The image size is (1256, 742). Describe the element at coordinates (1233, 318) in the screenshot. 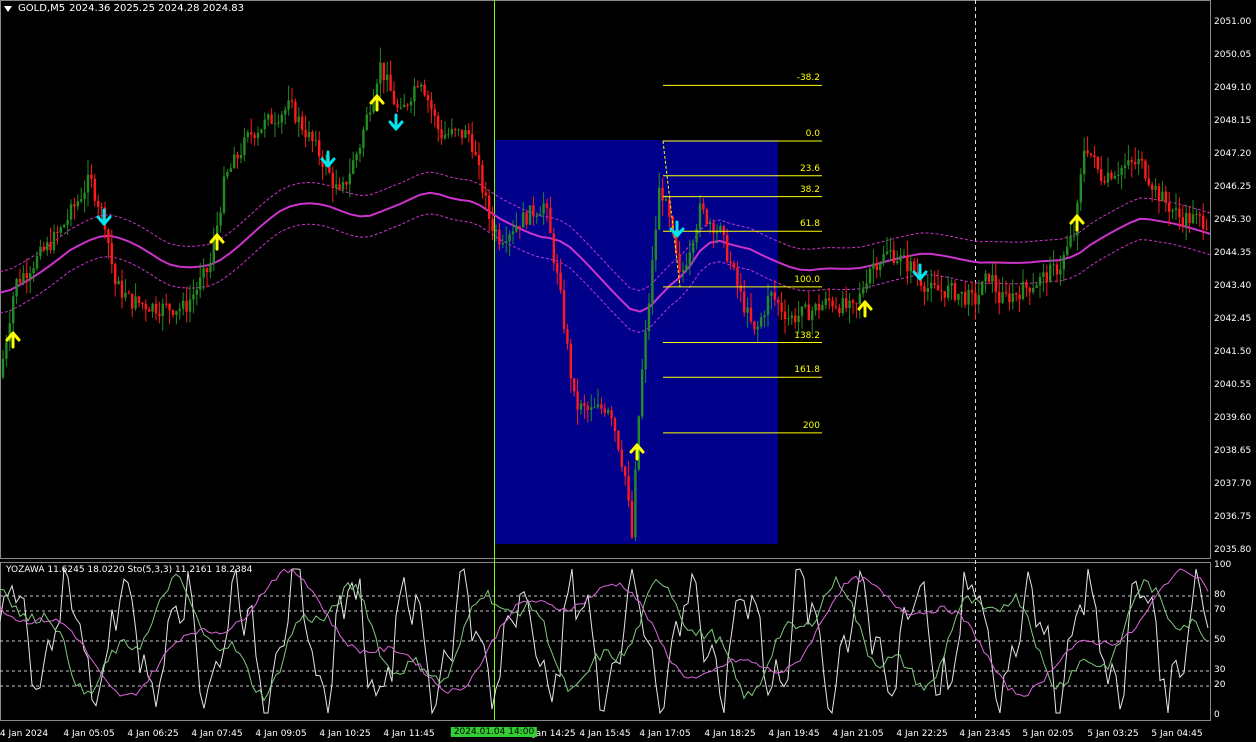

I see `price-tick-label: 2042.45` at that location.